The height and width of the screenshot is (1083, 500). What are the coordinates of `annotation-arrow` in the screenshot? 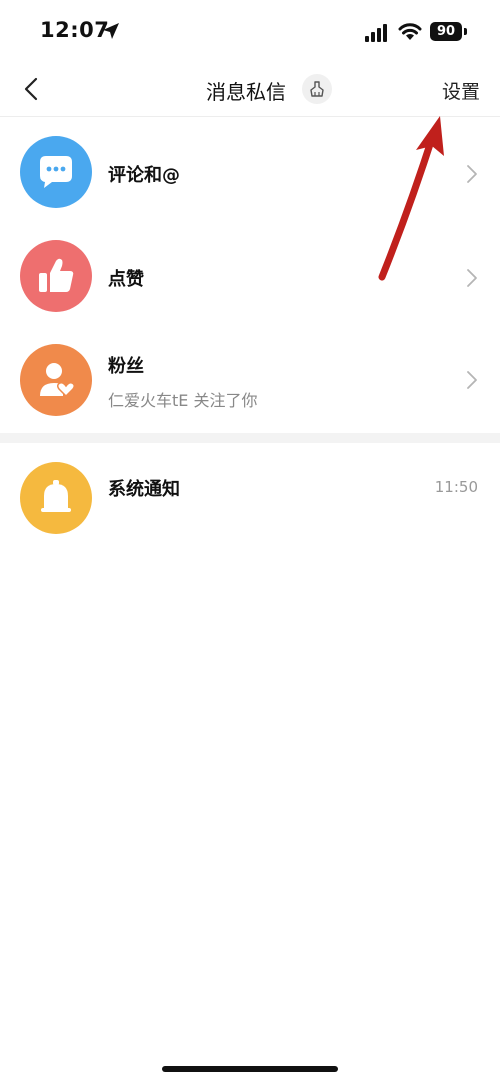 It's located at (411, 198).